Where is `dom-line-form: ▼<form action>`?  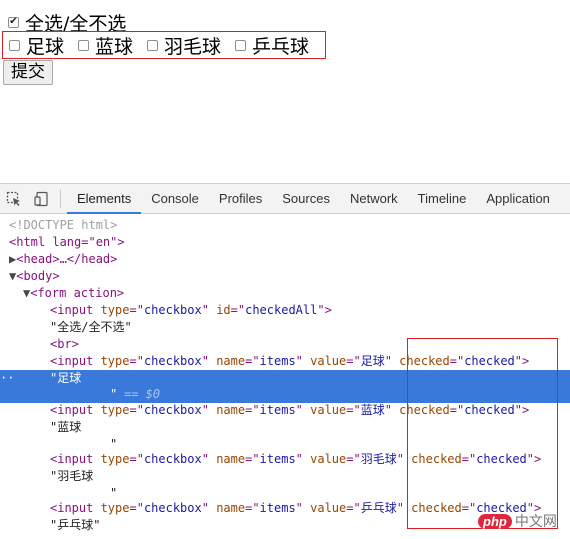 dom-line-form: ▼<form action> is located at coordinates (296, 293).